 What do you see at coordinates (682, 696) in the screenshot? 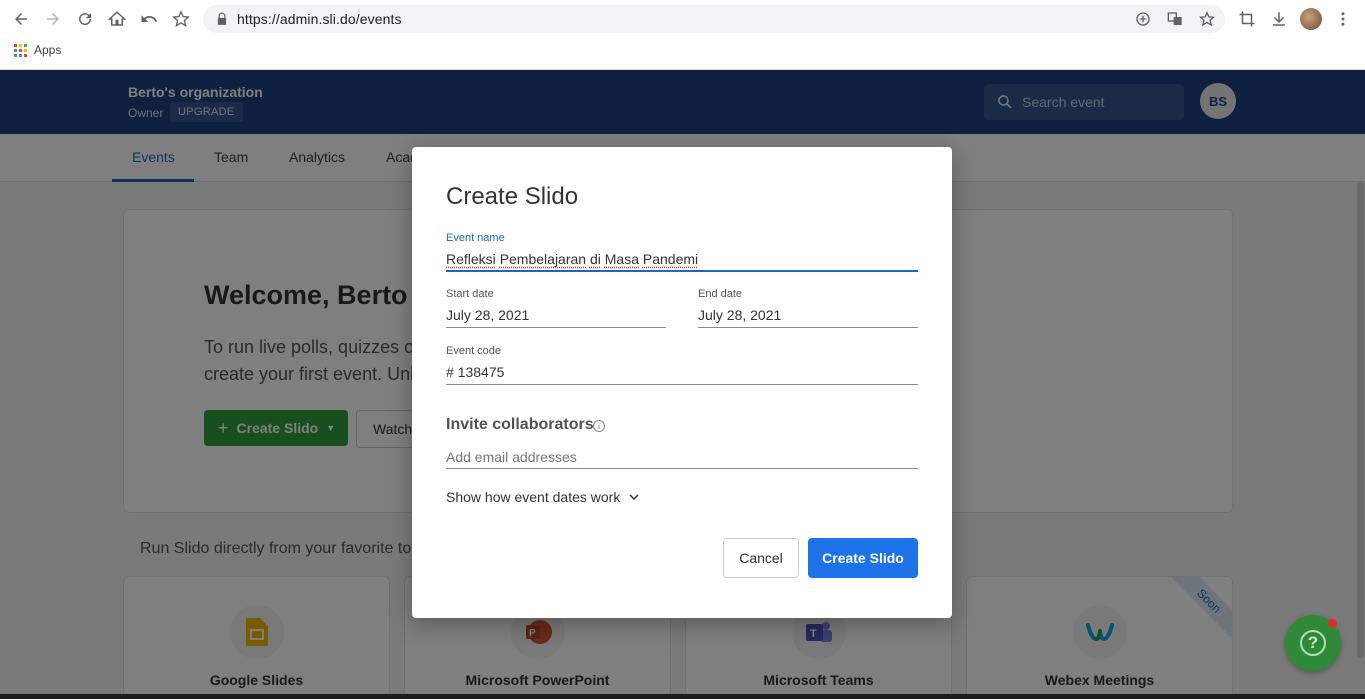
I see `window-bottom-edge` at bounding box center [682, 696].